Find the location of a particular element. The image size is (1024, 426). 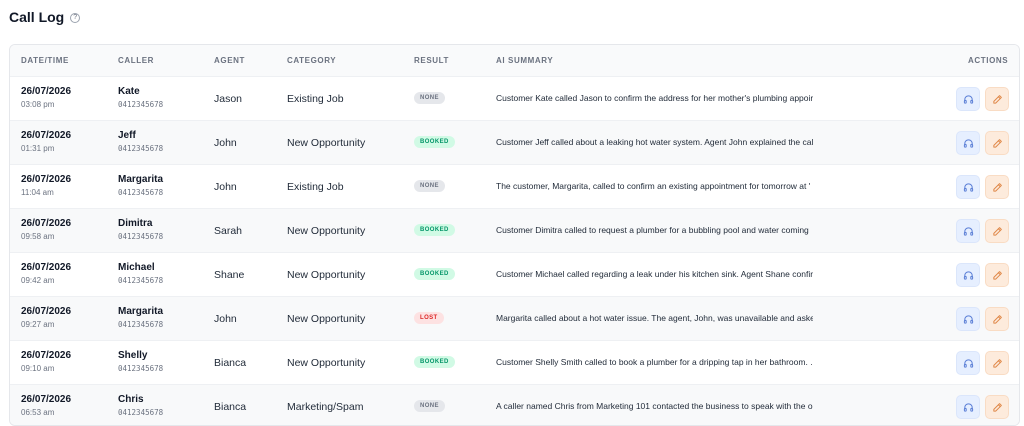

agent-name: Sarah is located at coordinates (228, 231).